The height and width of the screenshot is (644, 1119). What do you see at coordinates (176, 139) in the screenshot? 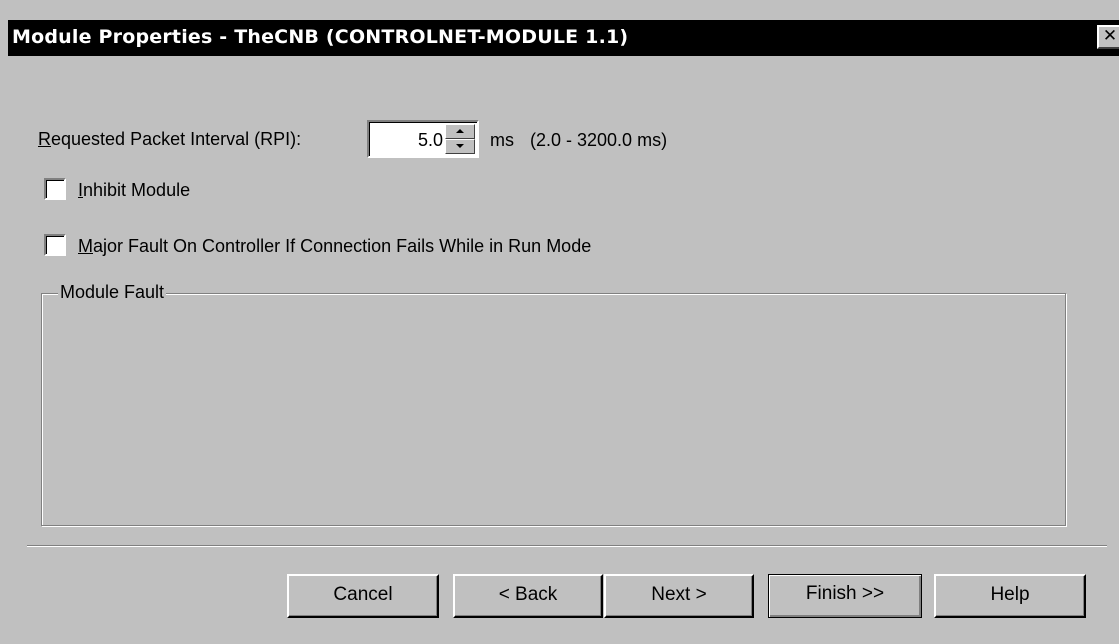
I see `rpi-label-text: equested Packet Interval (RPI):` at bounding box center [176, 139].